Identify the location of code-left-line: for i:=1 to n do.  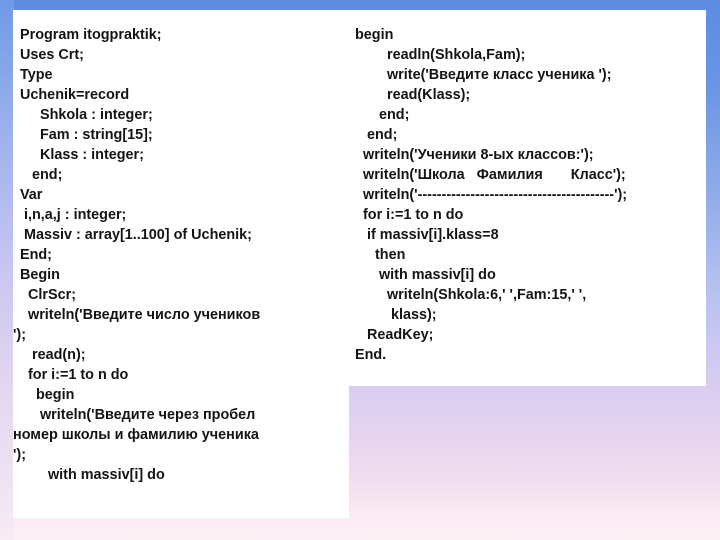
(74, 375).